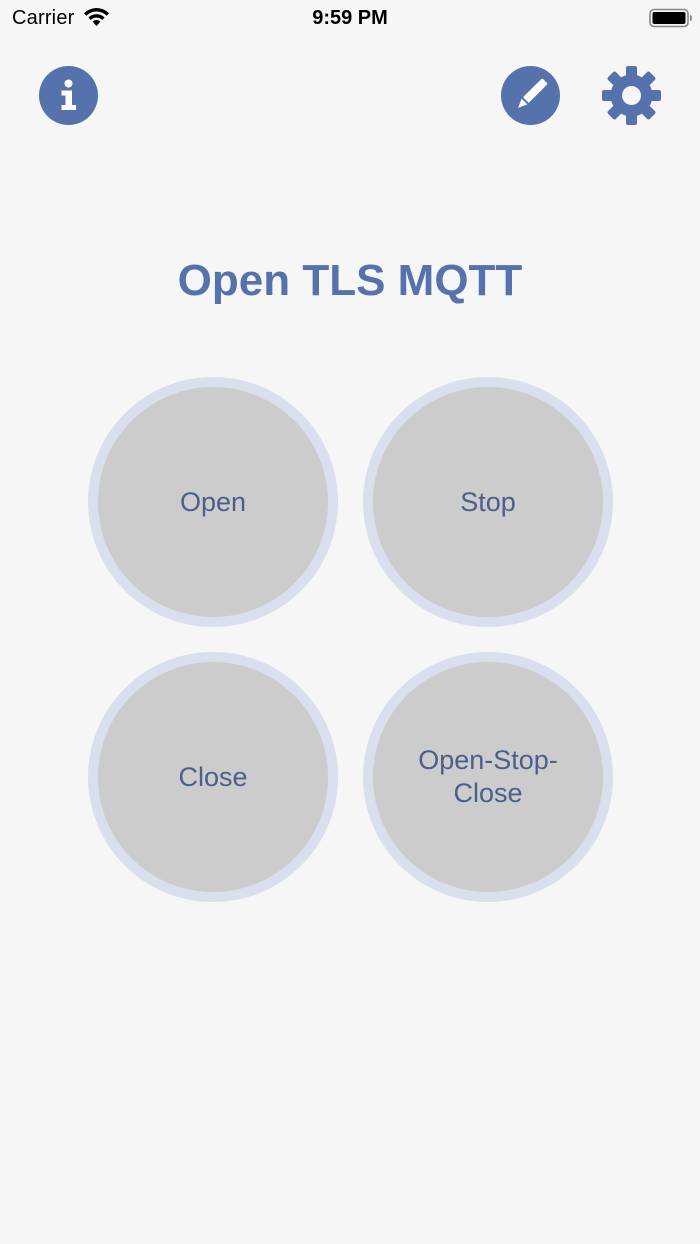 The width and height of the screenshot is (700, 1244). I want to click on info-icon, so click(68, 94).